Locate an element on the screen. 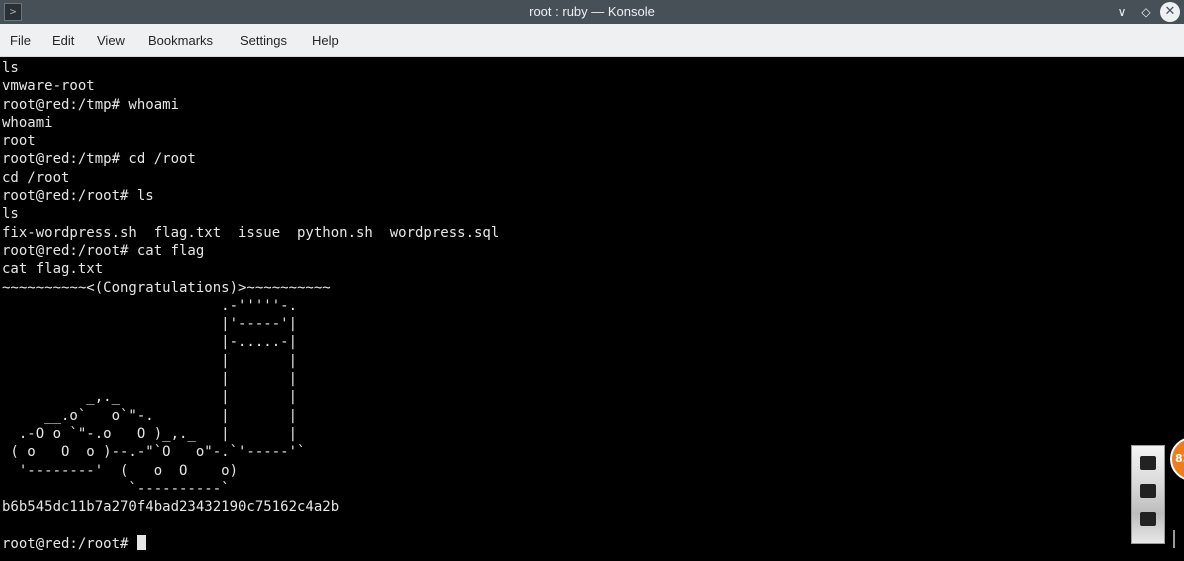  terminal-line: |'-----'| is located at coordinates (259, 324).